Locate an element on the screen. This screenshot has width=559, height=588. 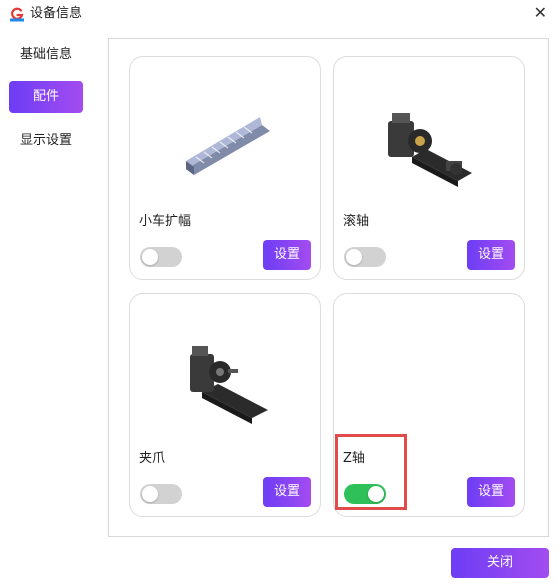
close-button: 关闭 is located at coordinates (500, 563).